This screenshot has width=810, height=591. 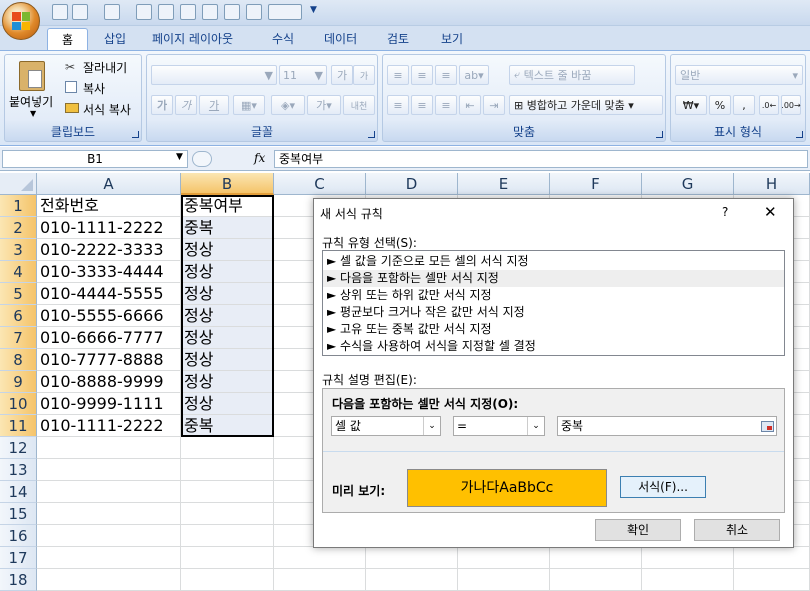 I want to click on fill-color-button: ◈▾, so click(x=288, y=105).